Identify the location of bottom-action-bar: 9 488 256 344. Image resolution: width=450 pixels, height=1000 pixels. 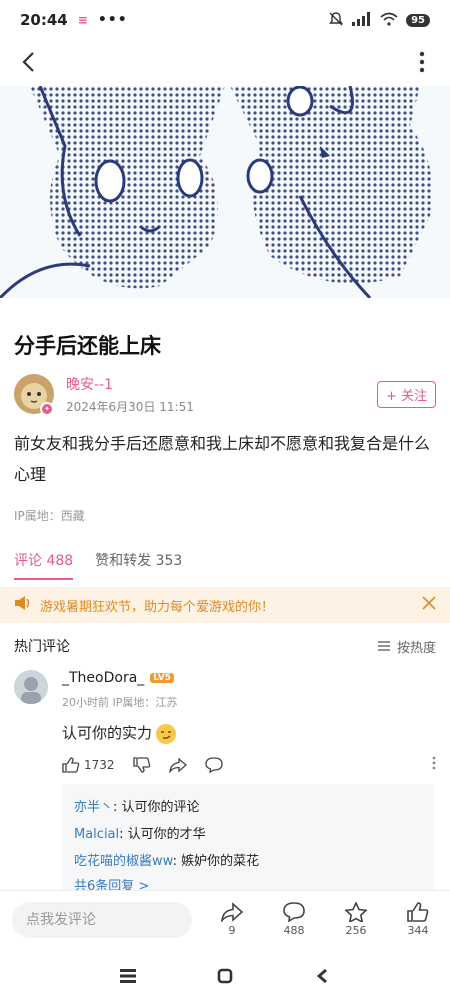
(225, 919).